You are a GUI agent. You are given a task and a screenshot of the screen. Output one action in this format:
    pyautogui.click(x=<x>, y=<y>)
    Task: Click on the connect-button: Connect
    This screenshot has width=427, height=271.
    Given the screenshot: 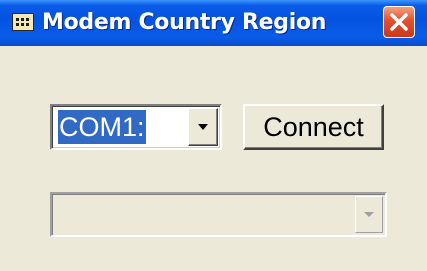 What is the action you would take?
    pyautogui.click(x=313, y=127)
    